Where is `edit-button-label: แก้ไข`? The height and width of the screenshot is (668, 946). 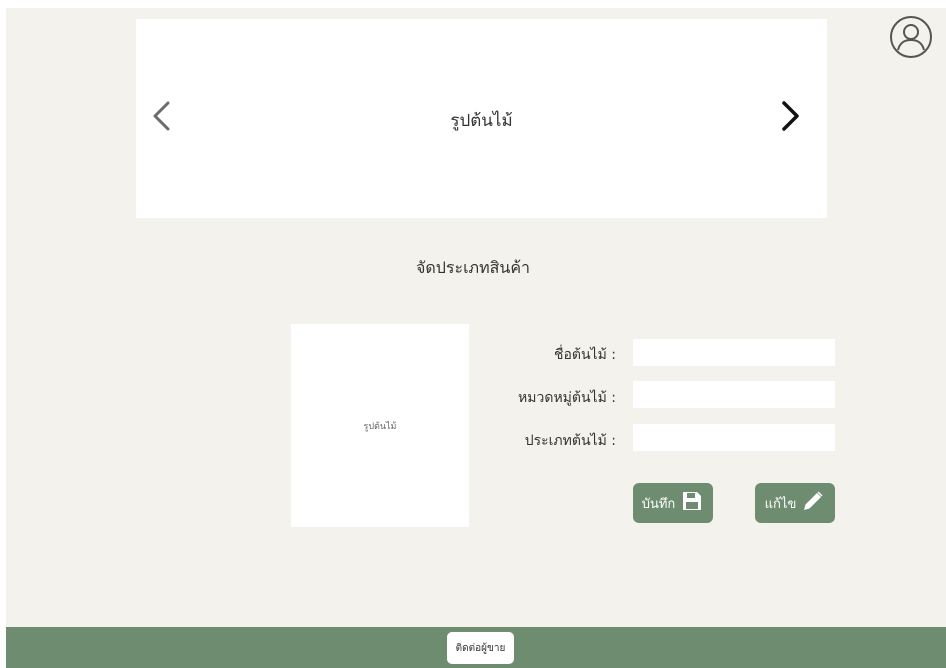 edit-button-label: แก้ไข is located at coordinates (780, 504).